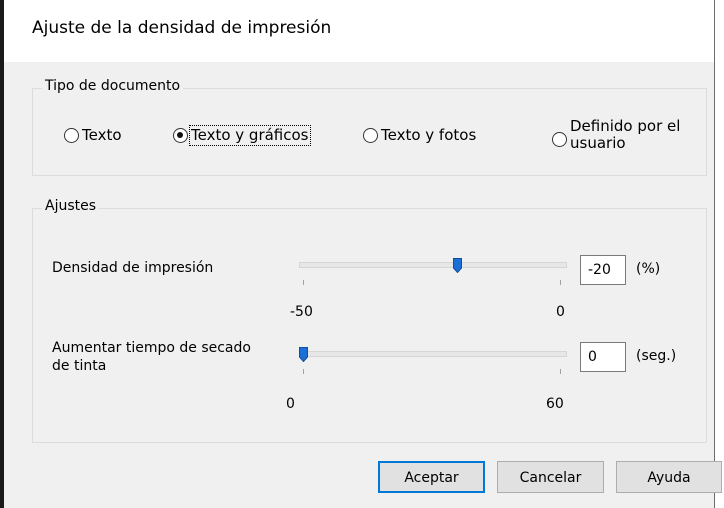 This screenshot has height=508, width=724. What do you see at coordinates (359, 31) in the screenshot?
I see `title-bar: Ajuste de la densidad de impresión` at bounding box center [359, 31].